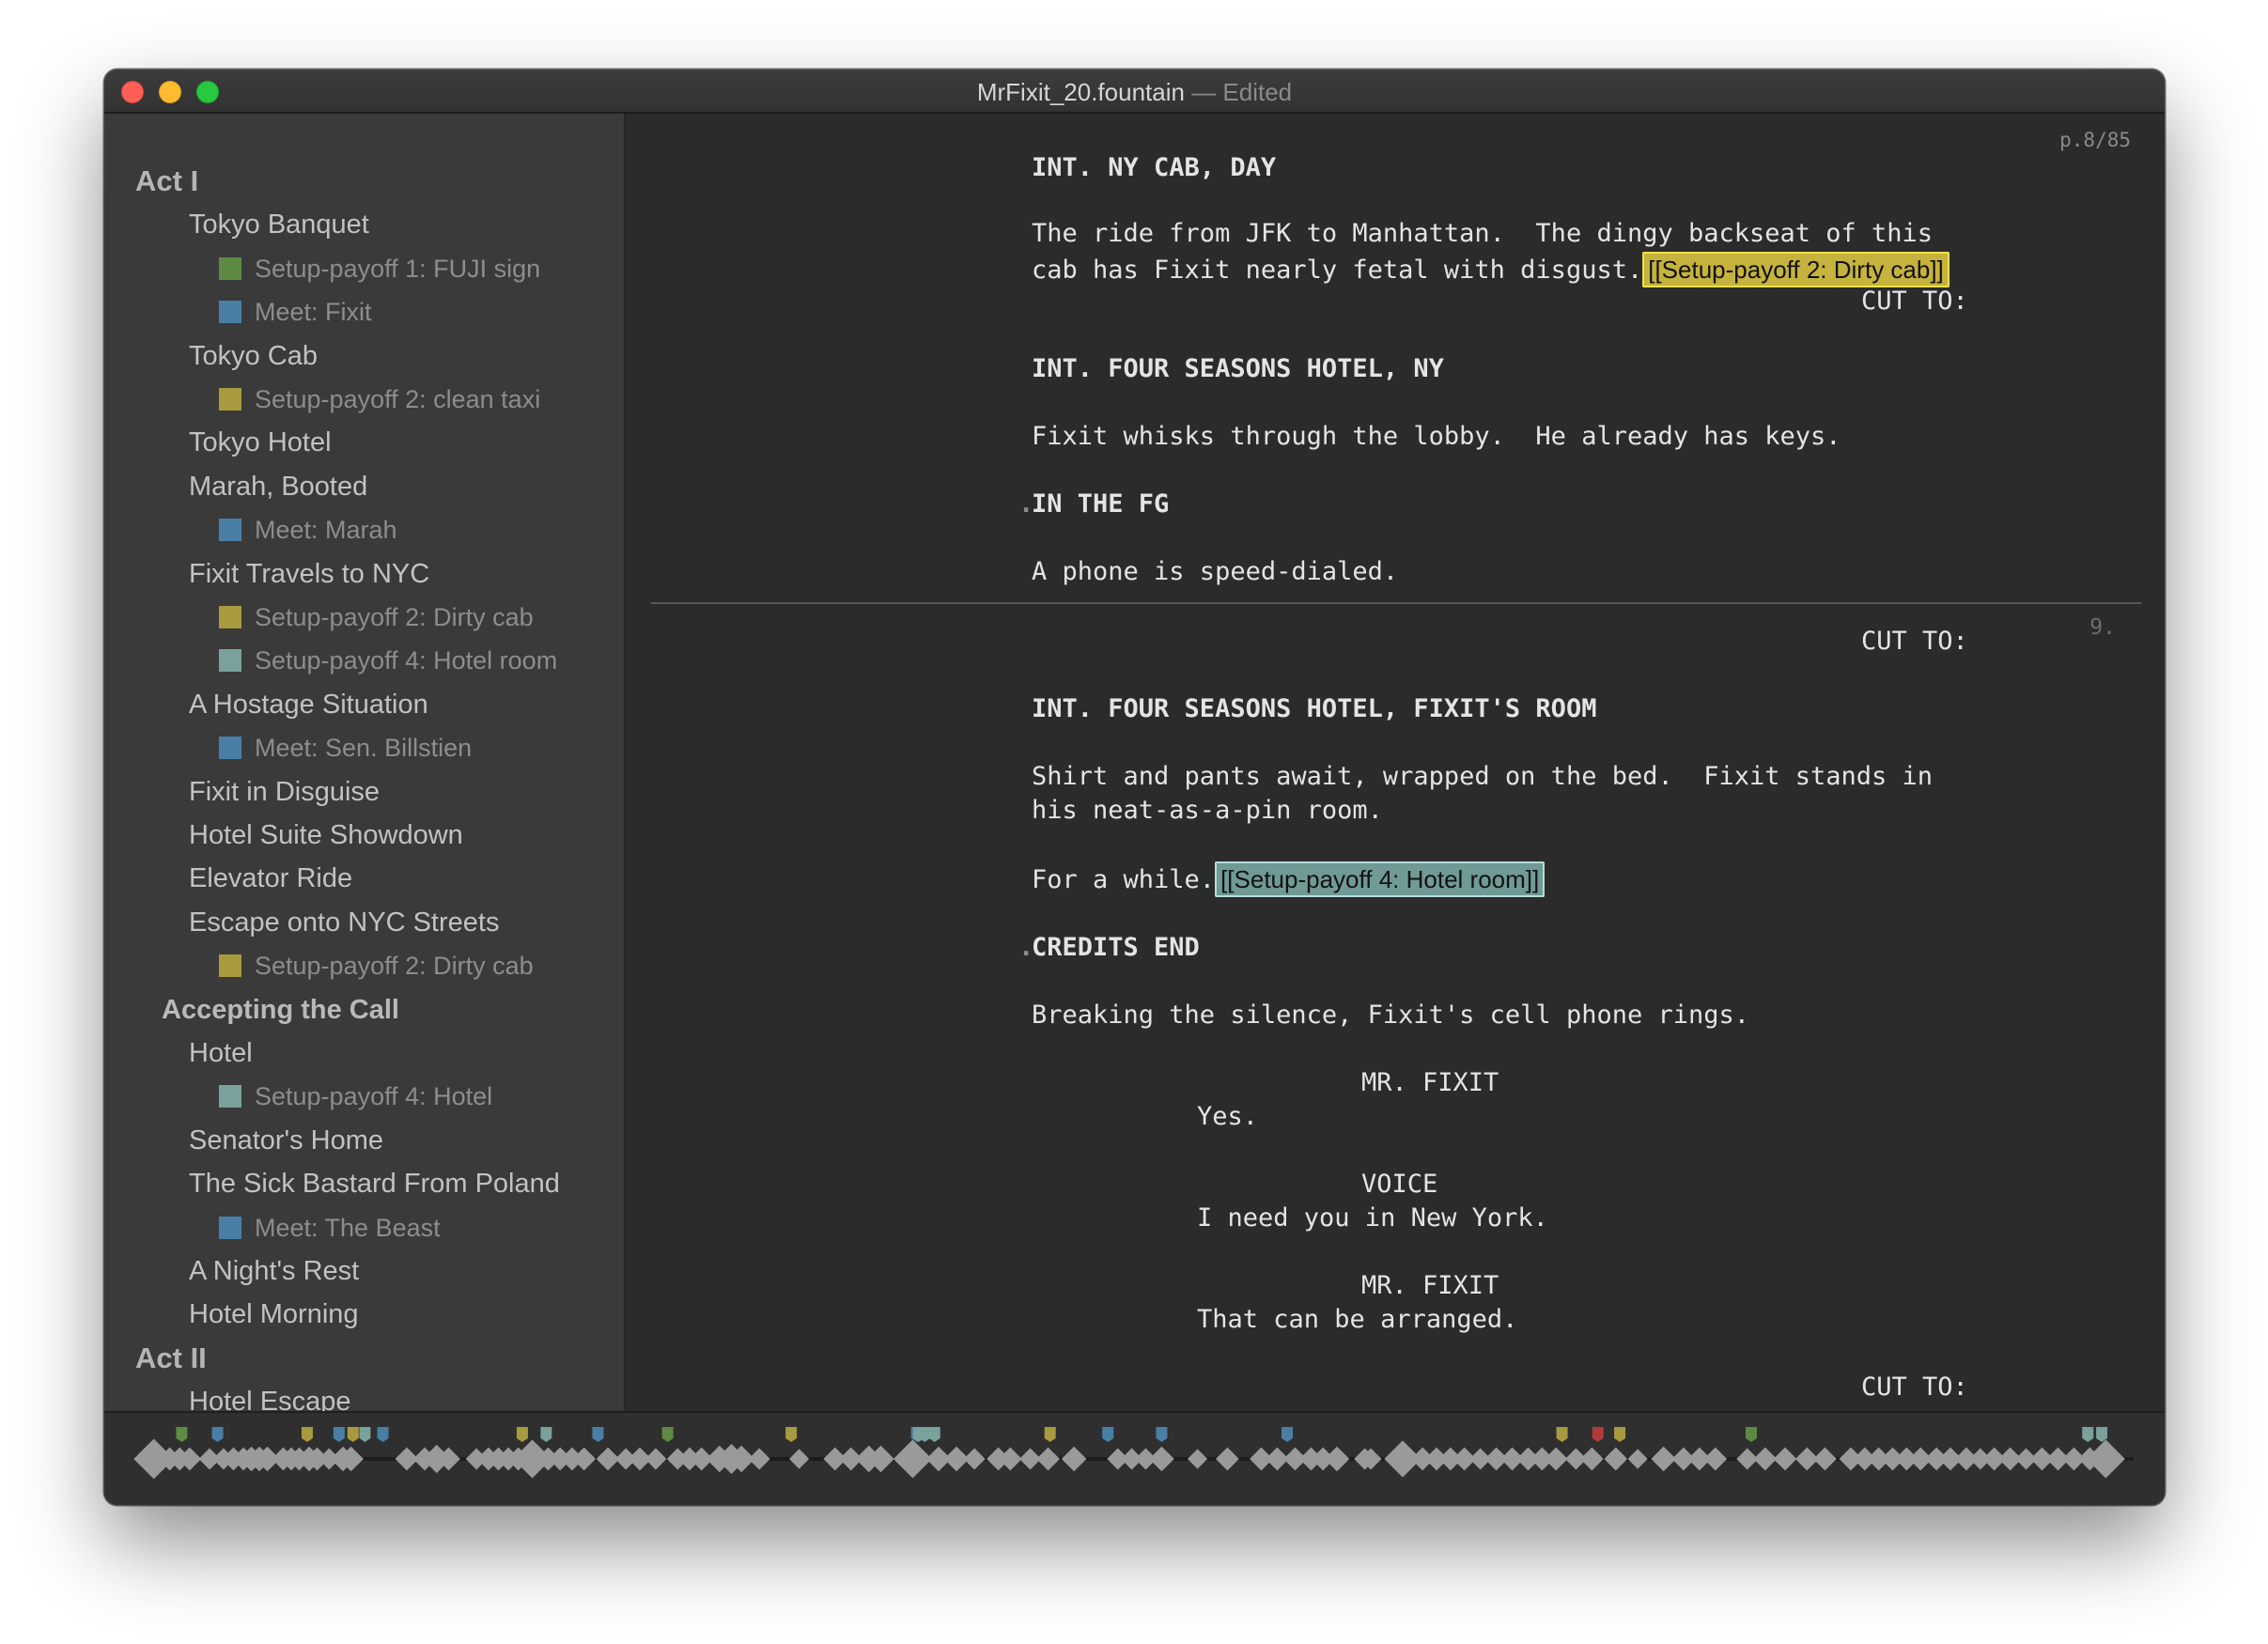 The width and height of the screenshot is (2268, 1644). What do you see at coordinates (280, 1010) in the screenshot?
I see `outline-seq-accepting-the-call: Accepting the Call` at bounding box center [280, 1010].